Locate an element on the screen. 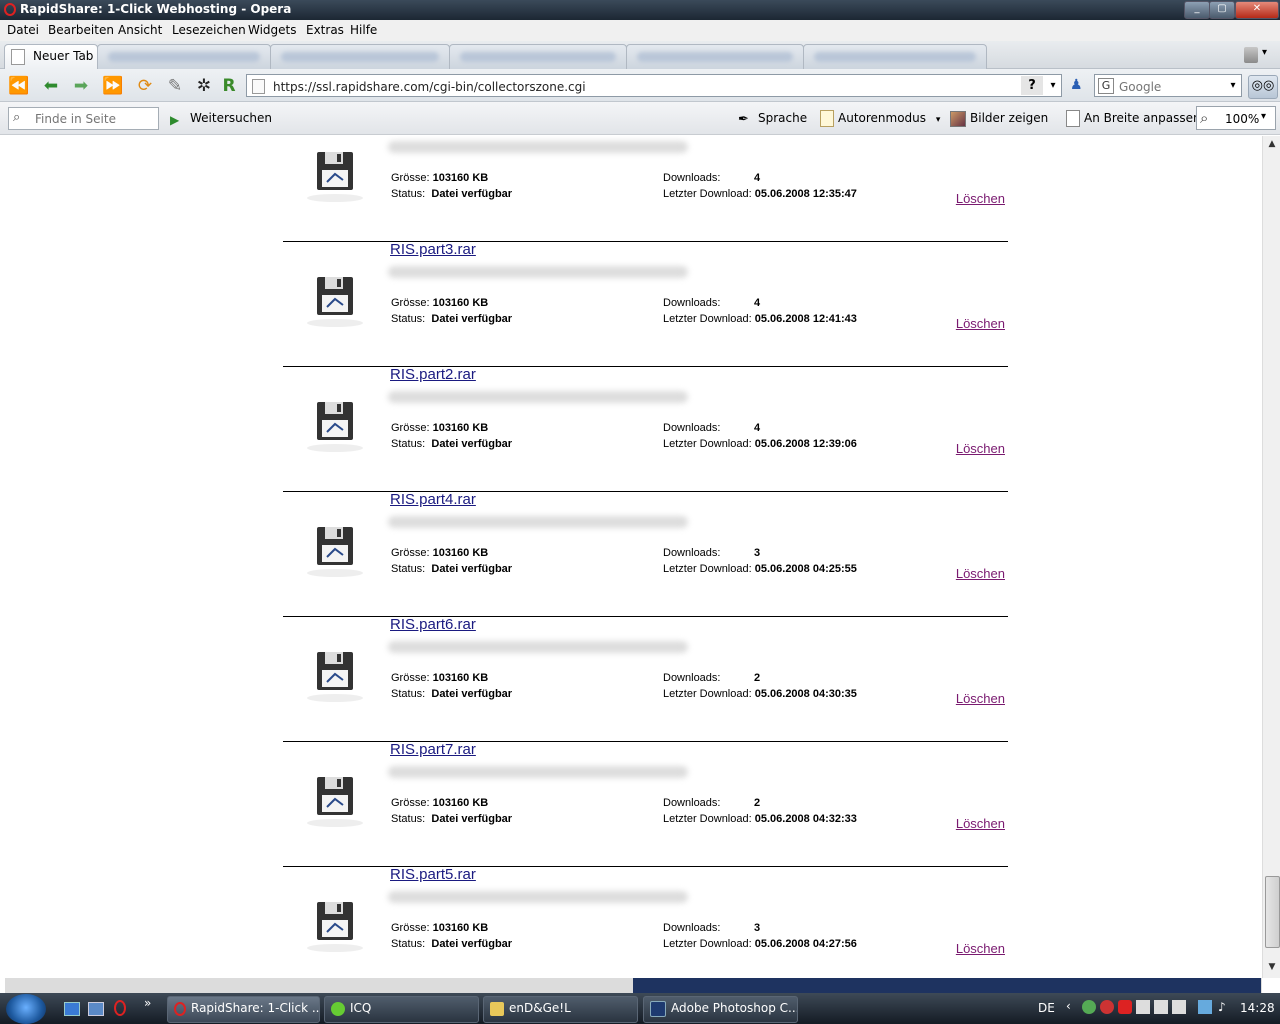 This screenshot has height=1024, width=1280. menu-extras: Extras is located at coordinates (325, 30).